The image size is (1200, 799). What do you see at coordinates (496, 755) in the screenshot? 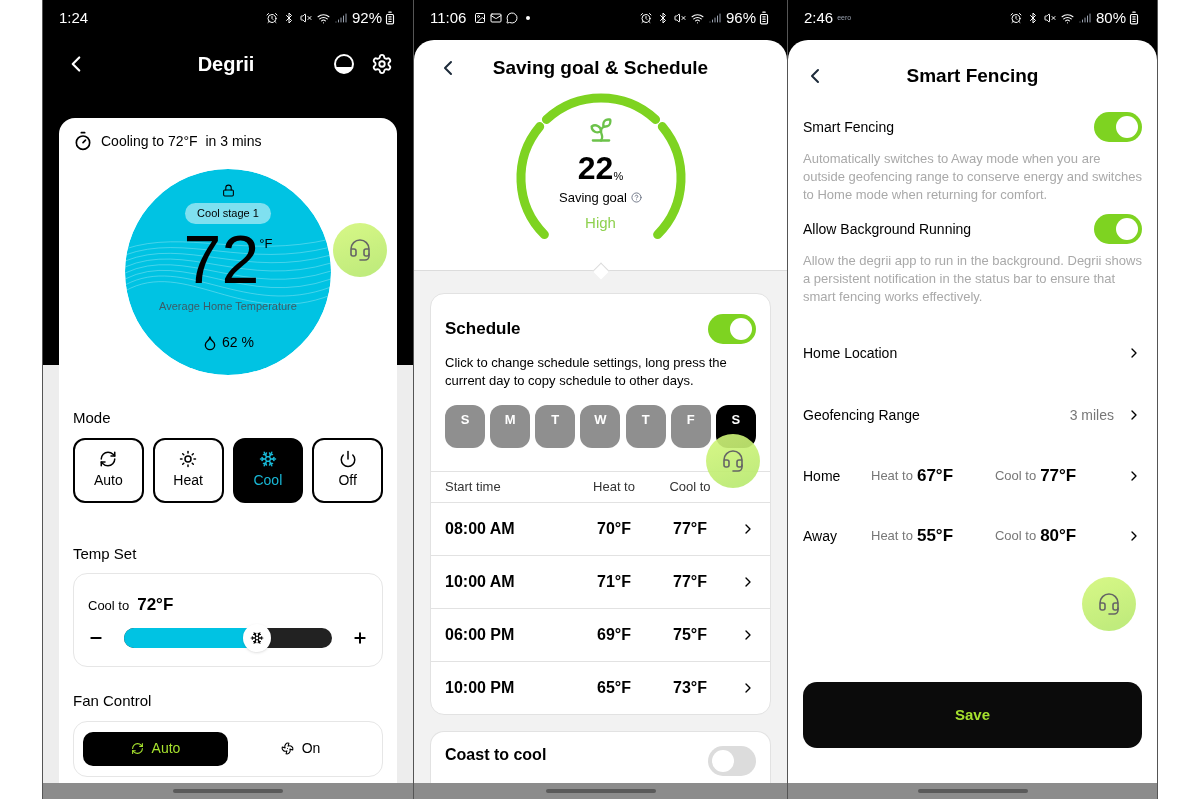
I see `card-title: Coast to cool` at bounding box center [496, 755].